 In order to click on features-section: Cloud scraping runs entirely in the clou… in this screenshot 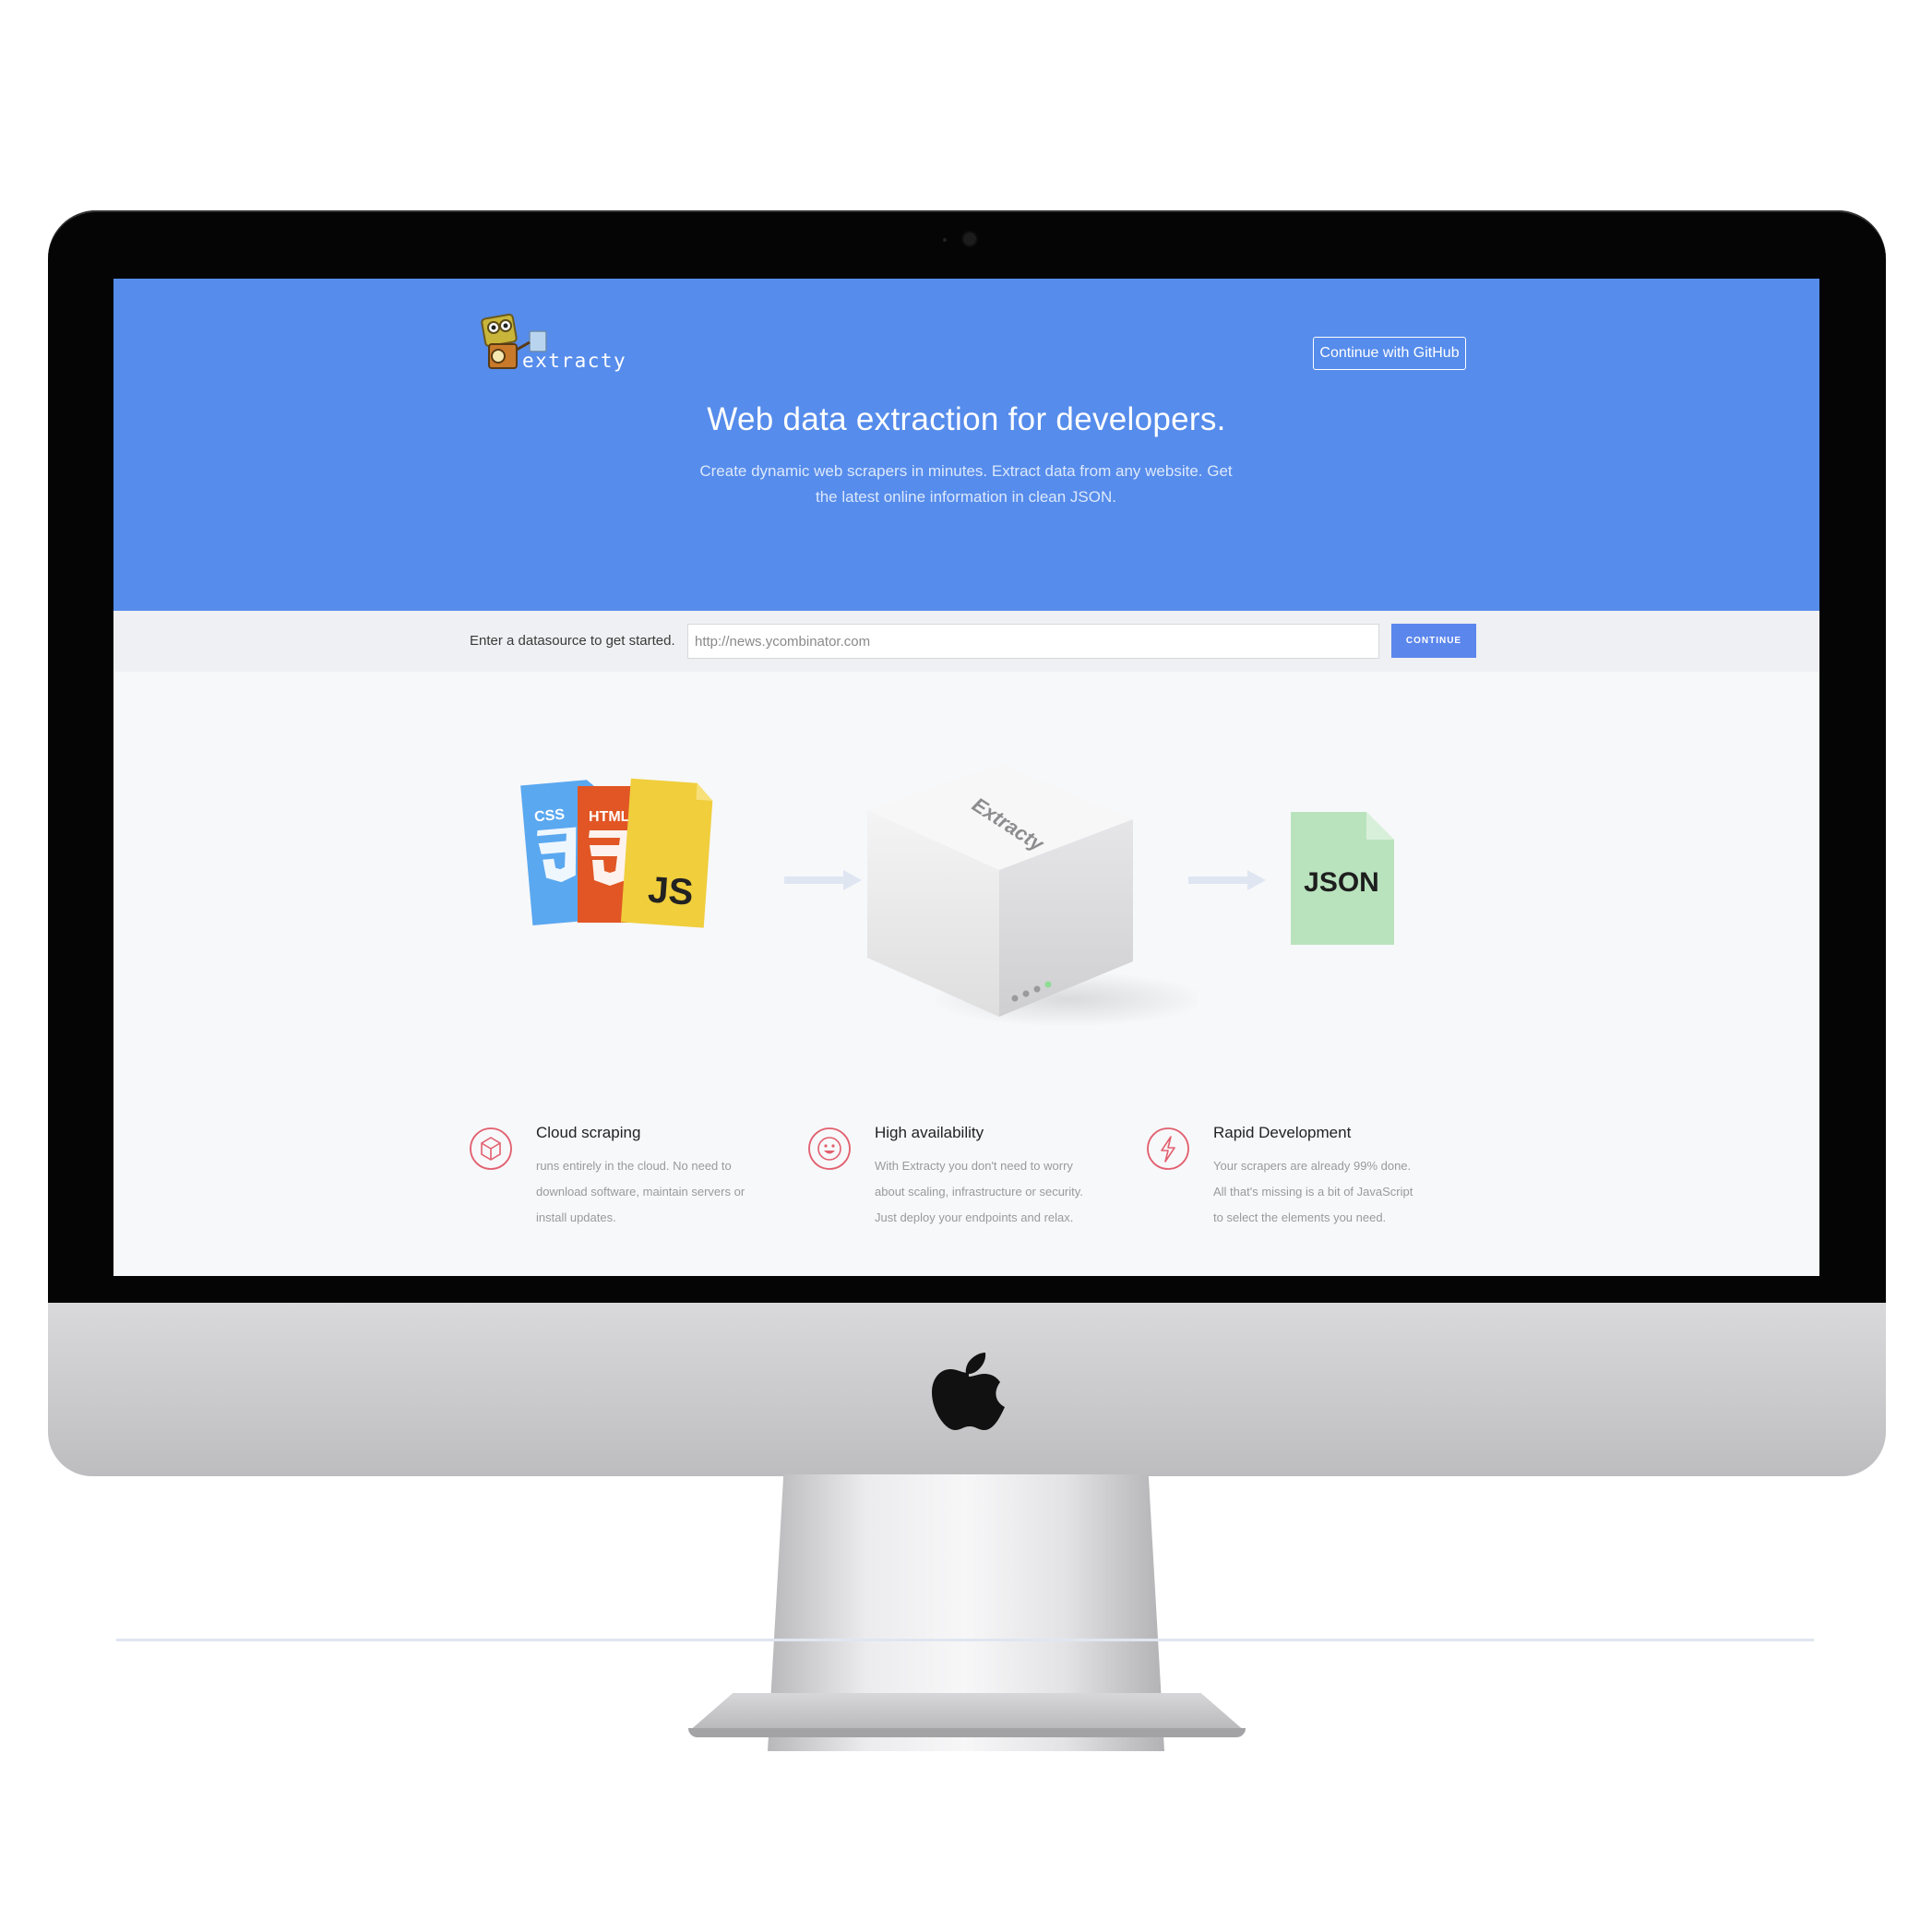, I will do `click(966, 1200)`.